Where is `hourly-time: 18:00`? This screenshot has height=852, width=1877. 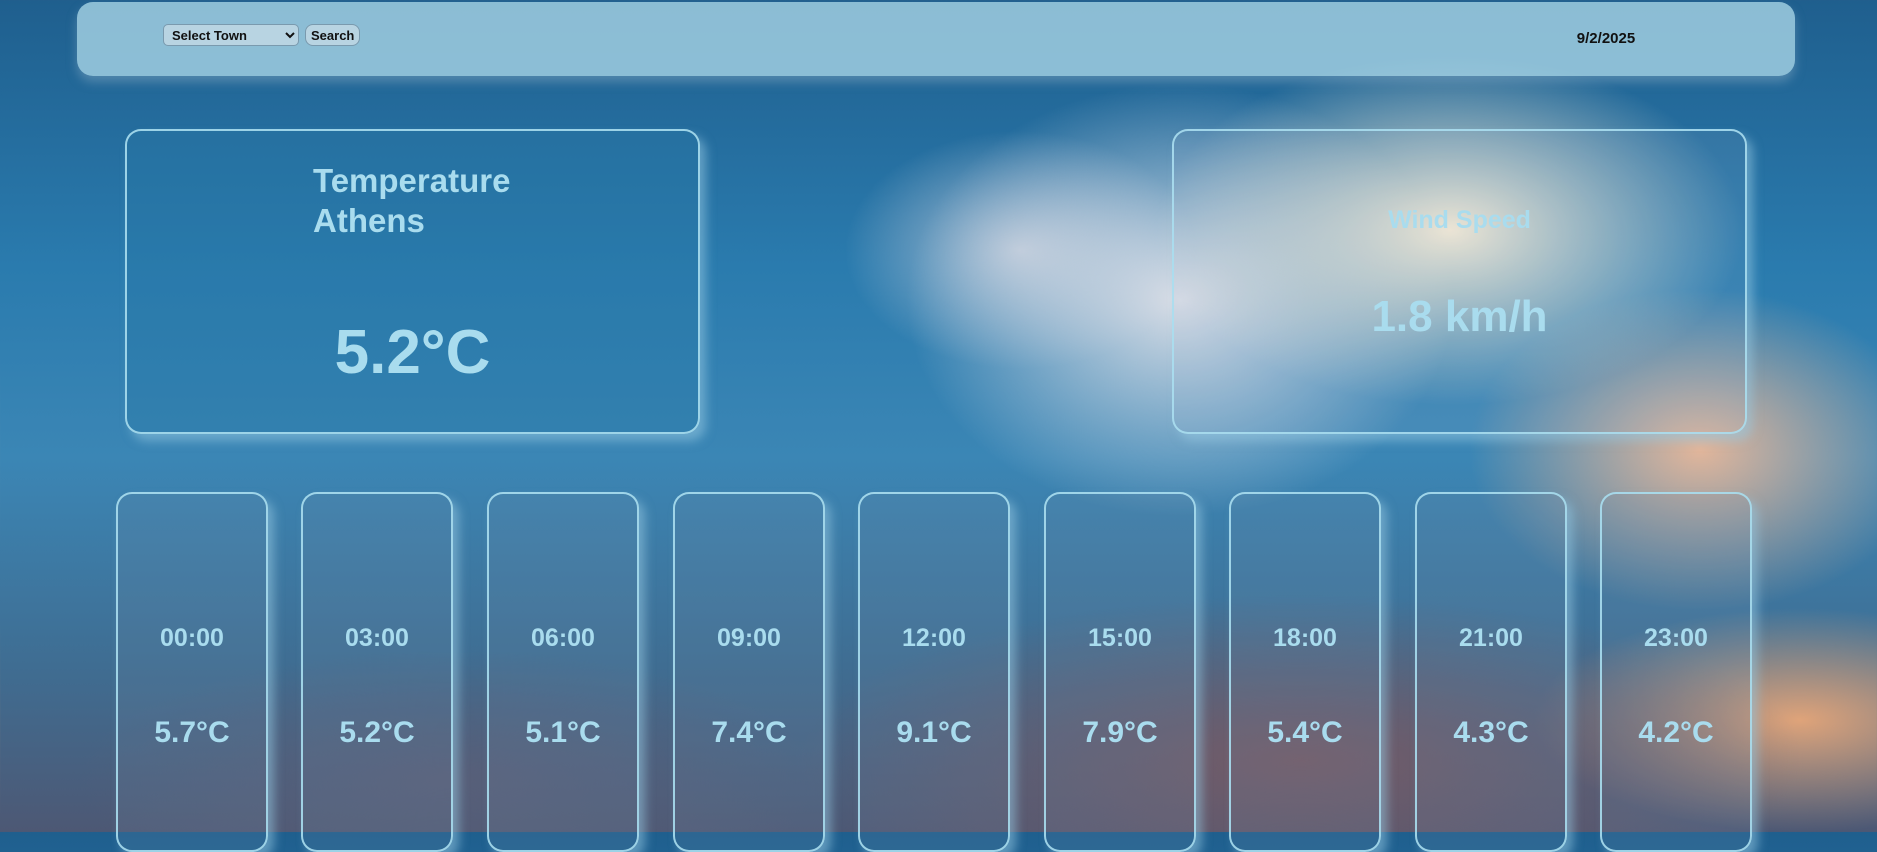
hourly-time: 18:00 is located at coordinates (1305, 638).